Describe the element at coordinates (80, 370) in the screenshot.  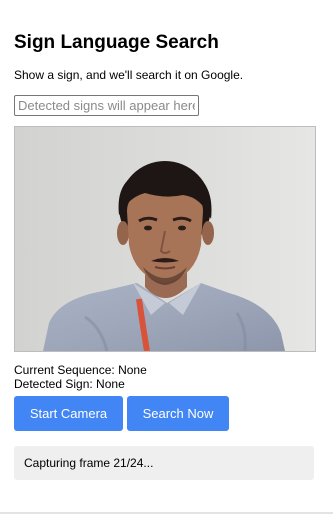
I see `current-sequence-text: Current Sequence: None` at that location.